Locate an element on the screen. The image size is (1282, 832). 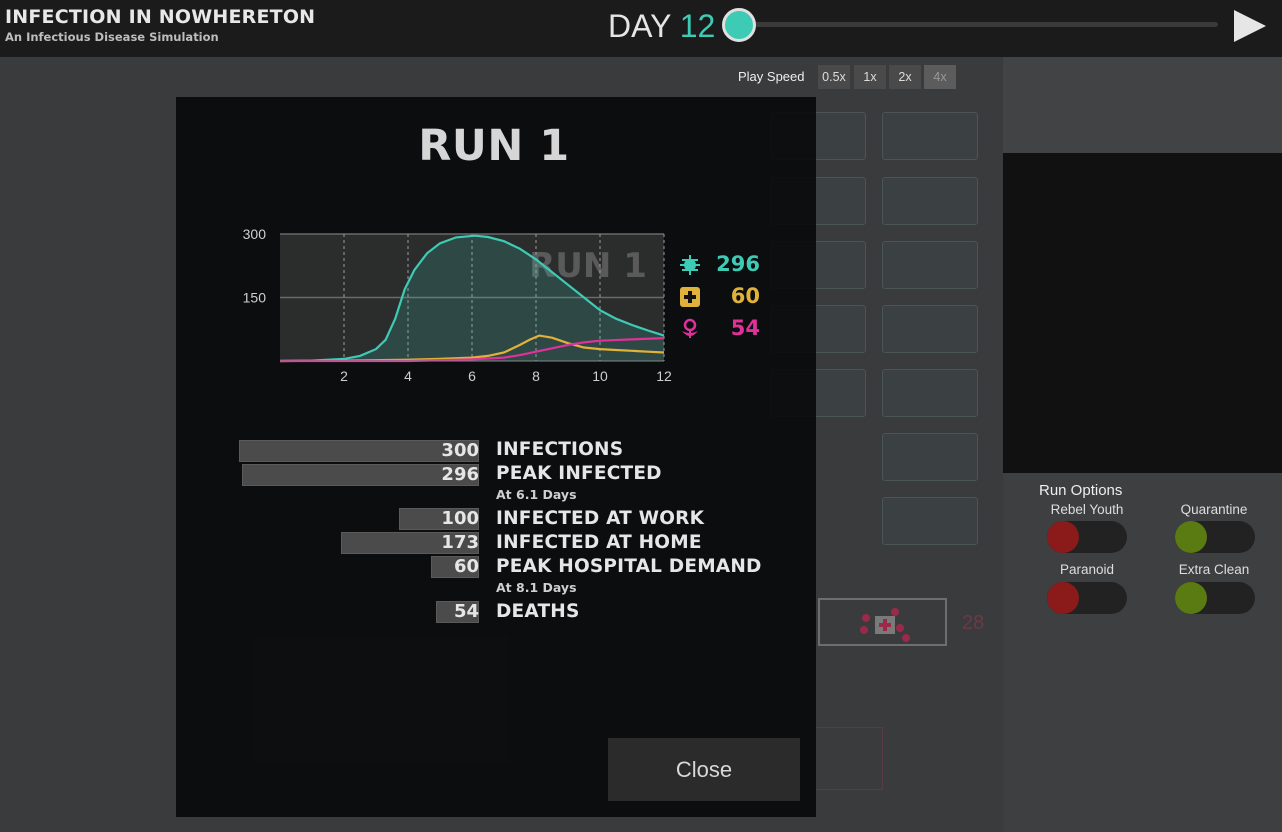
hospital-count: 28 is located at coordinates (973, 623).